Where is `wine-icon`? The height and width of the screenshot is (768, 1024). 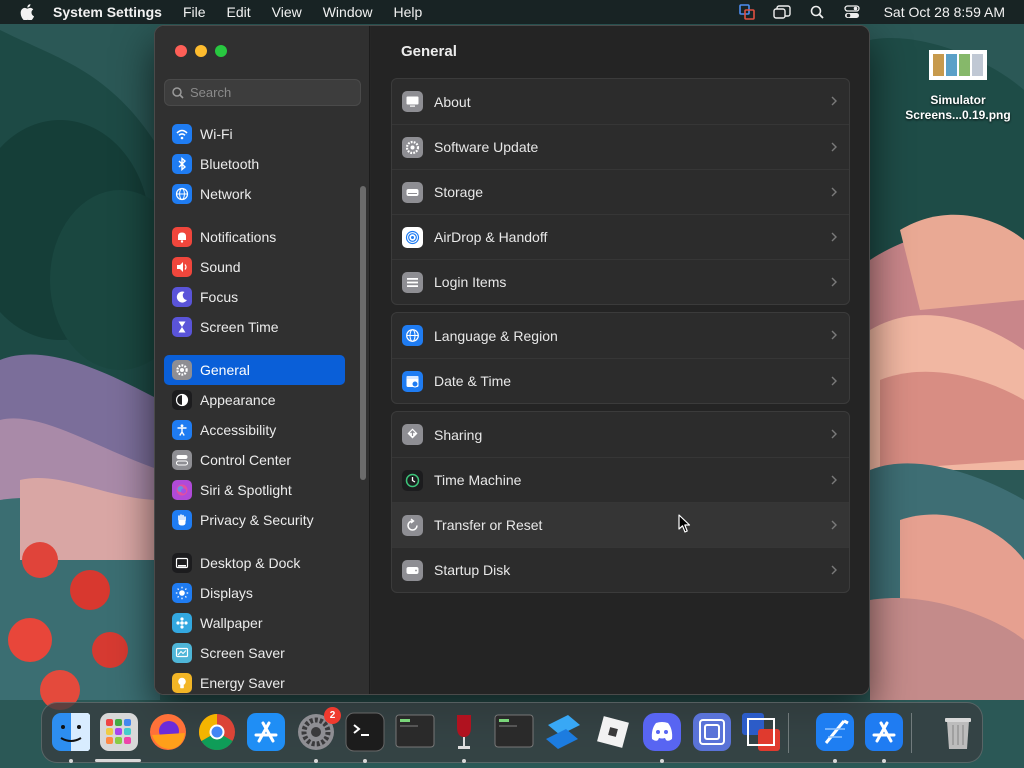
wine-icon is located at coordinates (464, 732).